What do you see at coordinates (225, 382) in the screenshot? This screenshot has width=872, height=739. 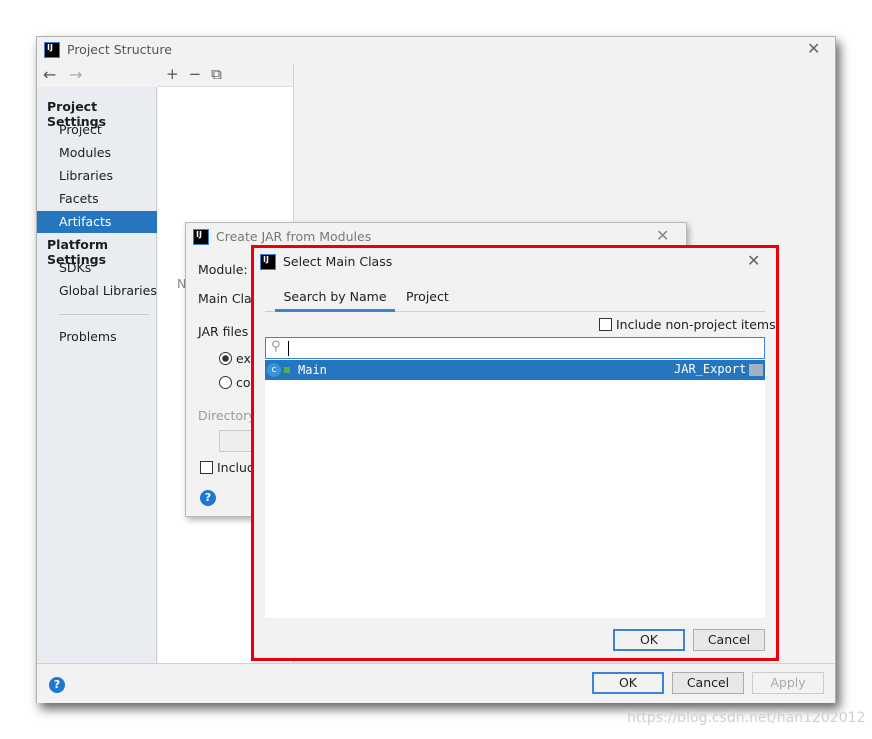 I see `copy-radio` at bounding box center [225, 382].